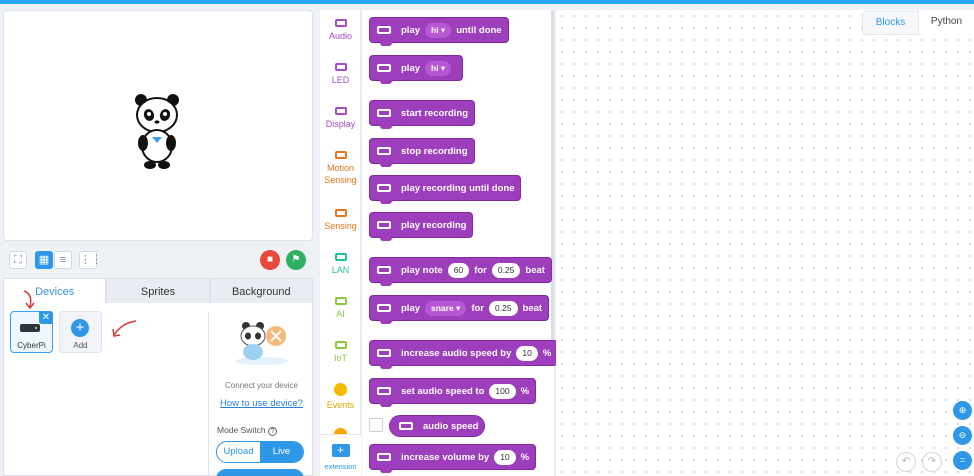  What do you see at coordinates (46, 317) in the screenshot?
I see `close-icon: ✕` at bounding box center [46, 317].